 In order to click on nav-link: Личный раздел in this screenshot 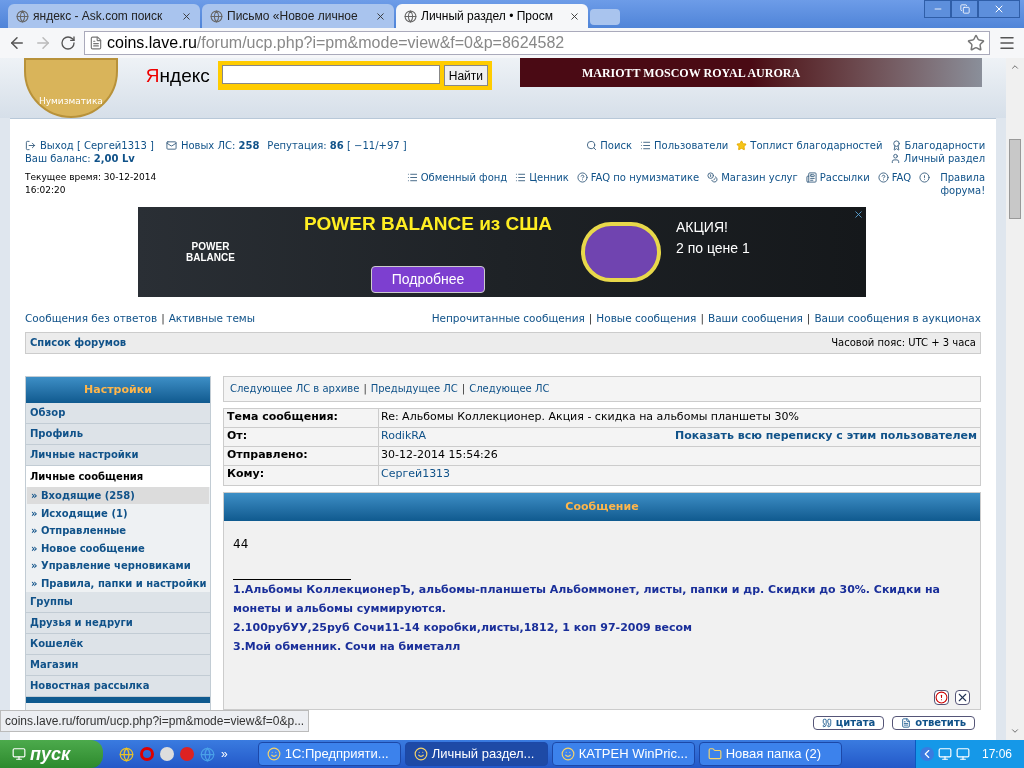, I will do `click(944, 158)`.